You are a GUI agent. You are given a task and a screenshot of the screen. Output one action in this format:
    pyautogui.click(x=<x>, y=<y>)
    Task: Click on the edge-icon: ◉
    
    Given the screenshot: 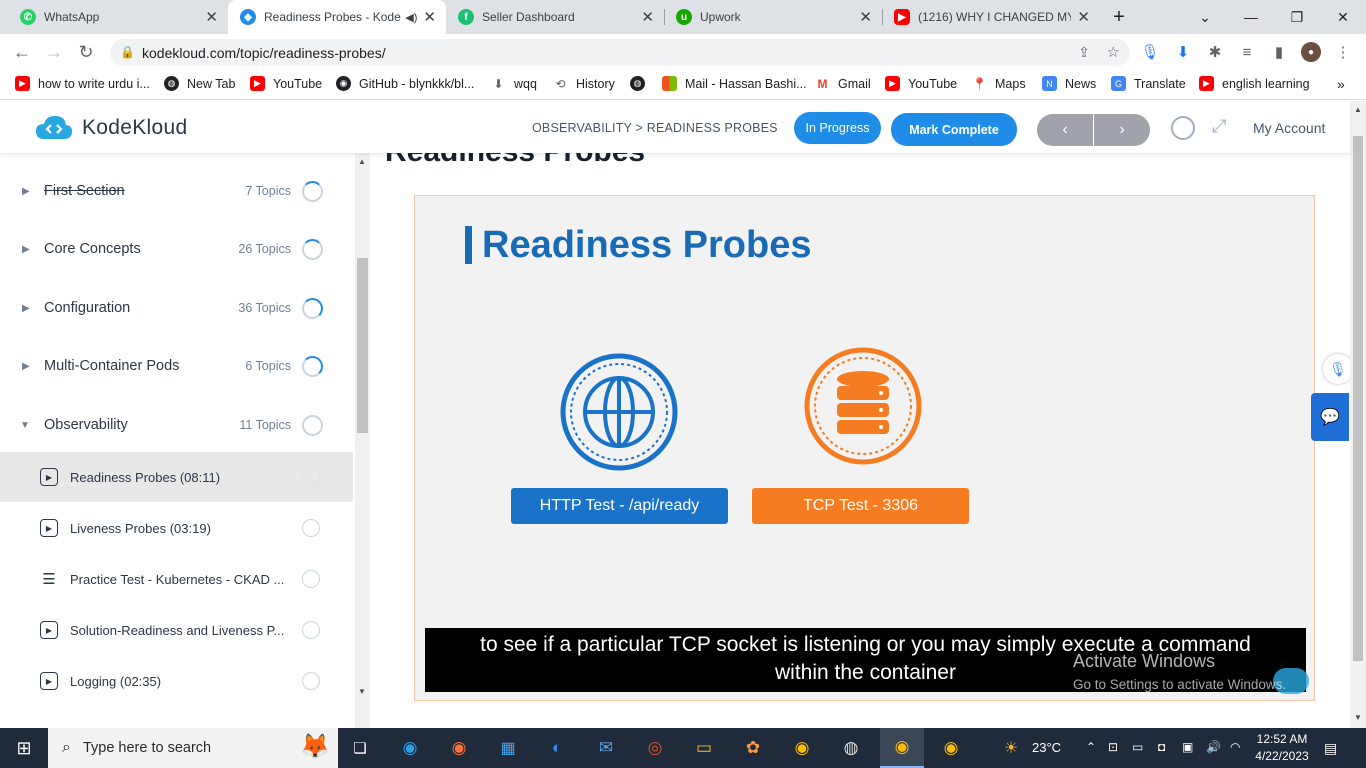 What is the action you would take?
    pyautogui.click(x=410, y=748)
    